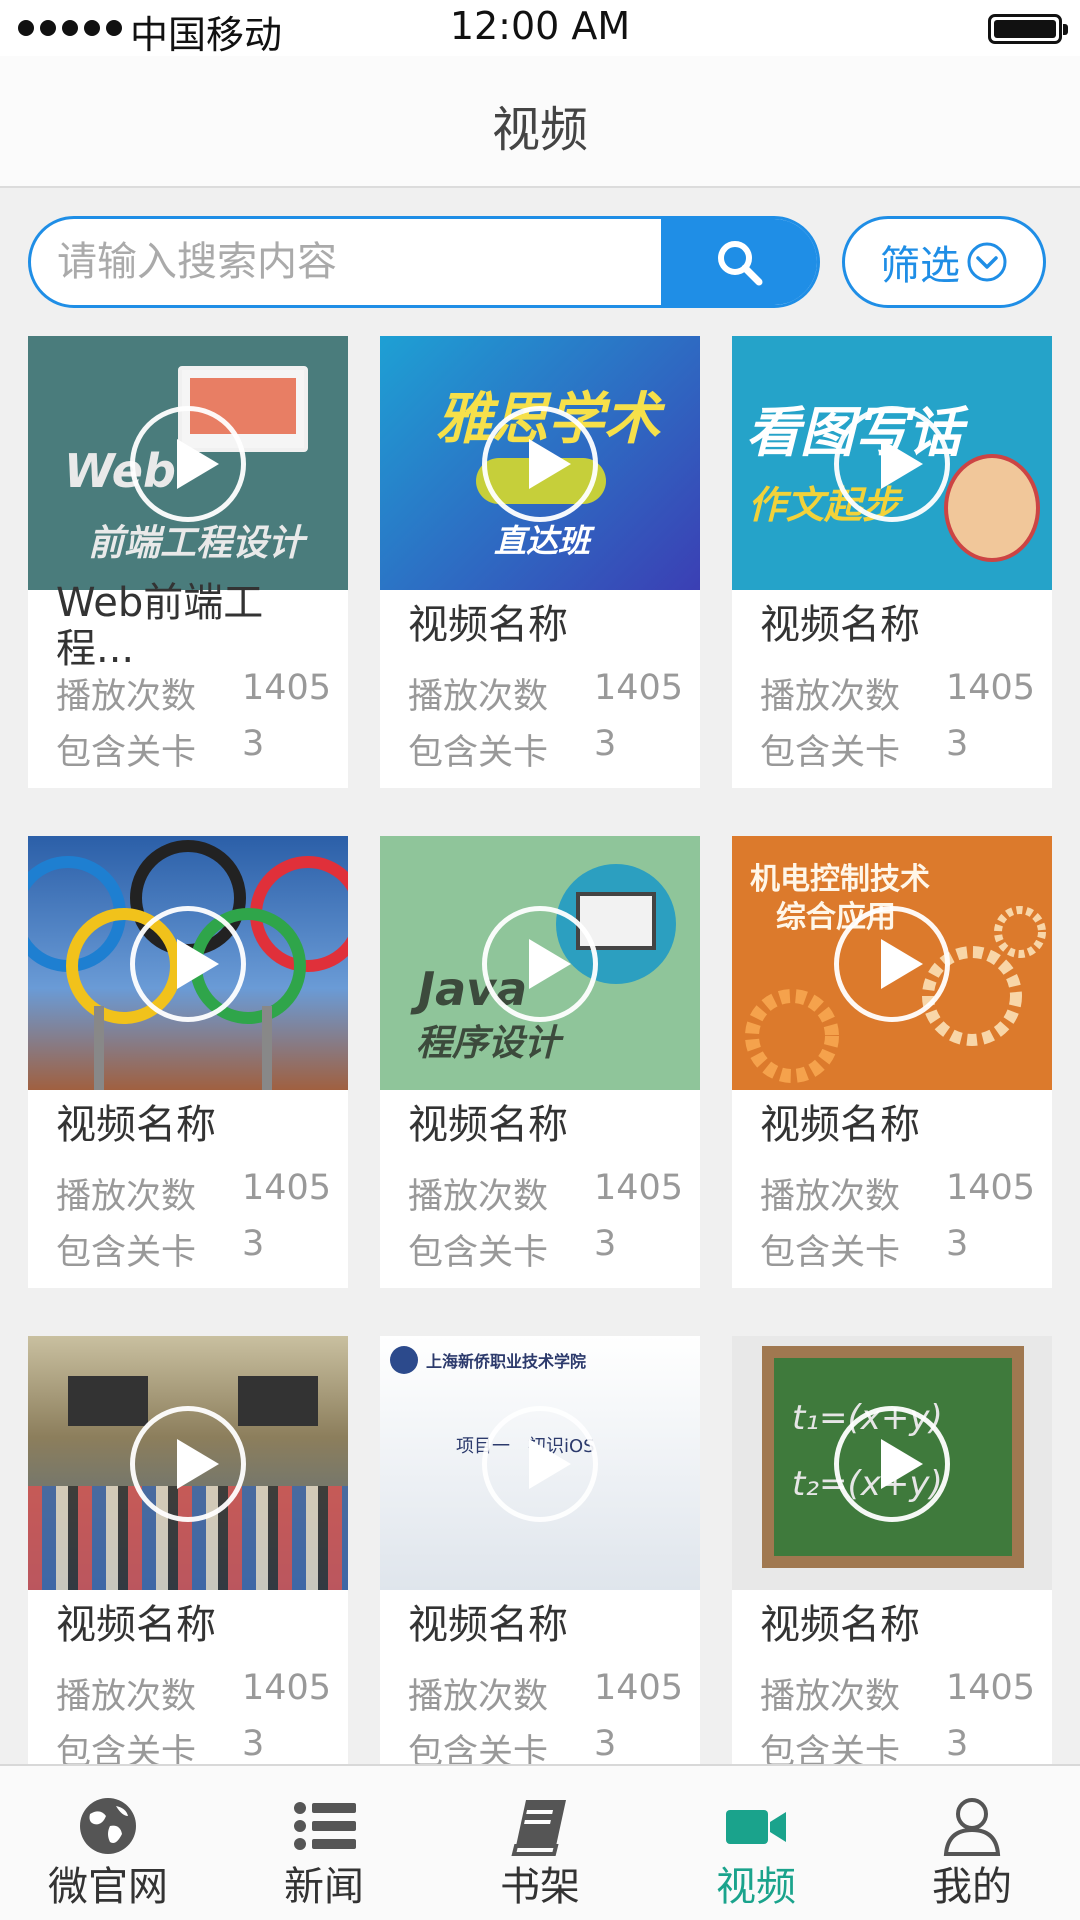  I want to click on tab-video: 视频, so click(756, 1843).